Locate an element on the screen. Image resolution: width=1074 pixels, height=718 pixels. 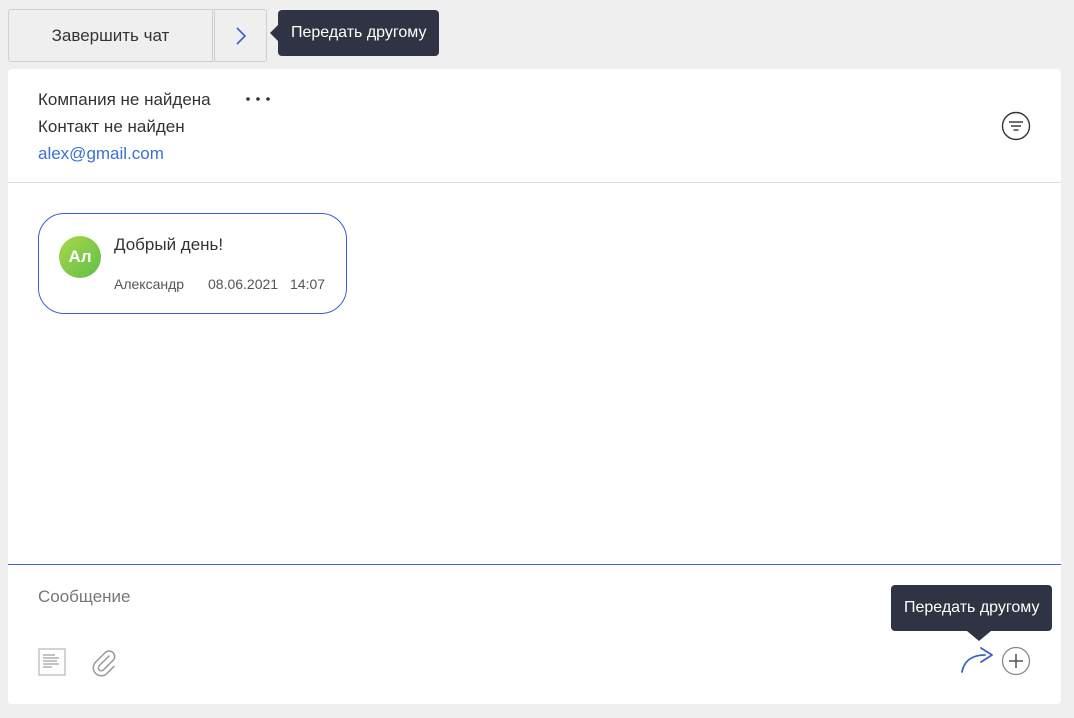
add-icon is located at coordinates (1016, 661).